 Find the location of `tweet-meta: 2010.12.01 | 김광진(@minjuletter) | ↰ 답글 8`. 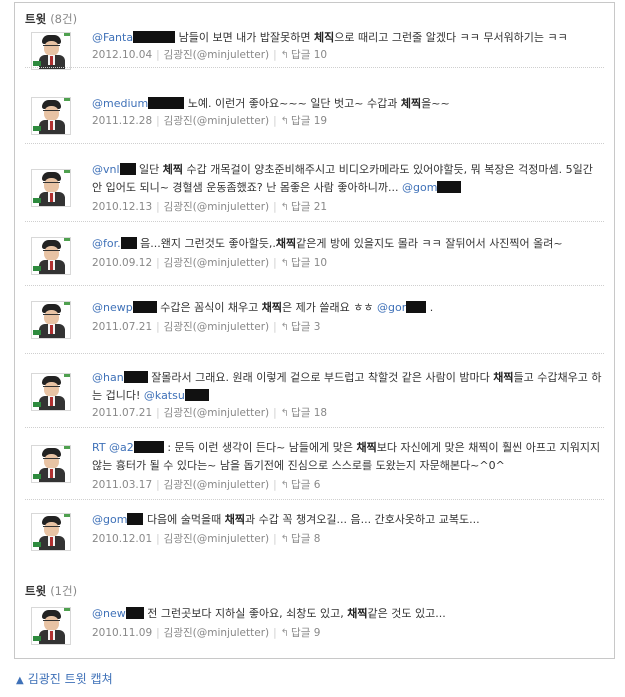

tweet-meta: 2010.12.01 | 김광진(@minjuletter) | ↰ 답글 8 is located at coordinates (206, 539).